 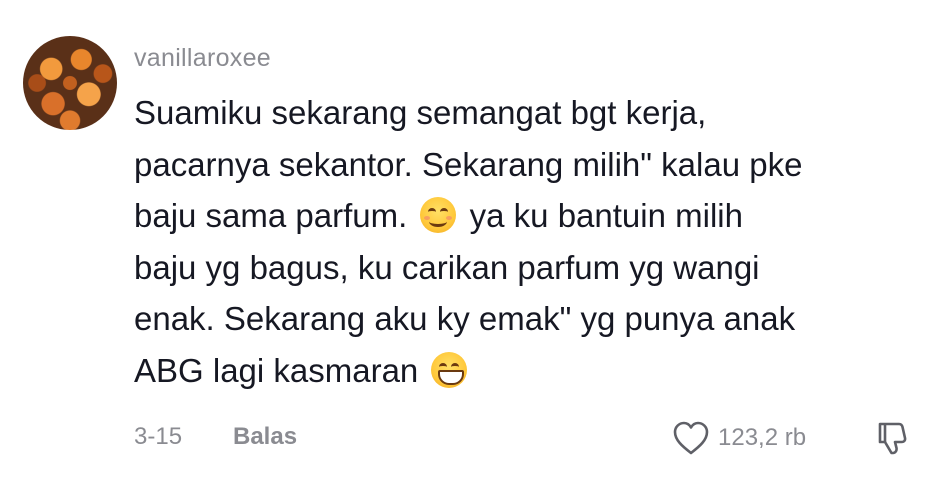 What do you see at coordinates (202, 58) in the screenshot?
I see `comment-username: vanillaroxee` at bounding box center [202, 58].